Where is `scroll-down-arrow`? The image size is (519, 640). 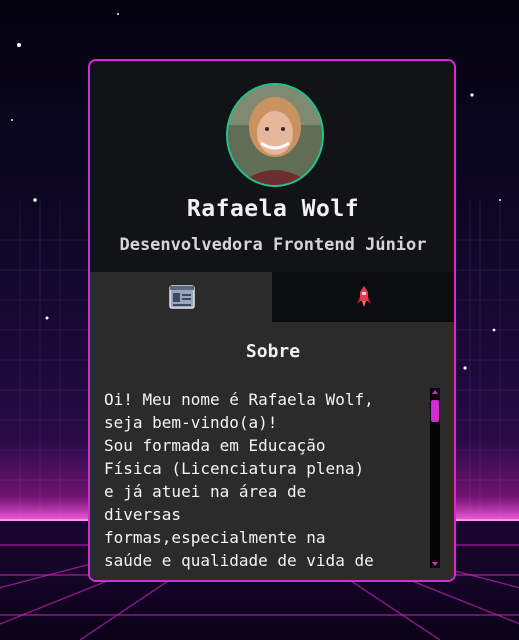
scroll-down-arrow is located at coordinates (435, 564).